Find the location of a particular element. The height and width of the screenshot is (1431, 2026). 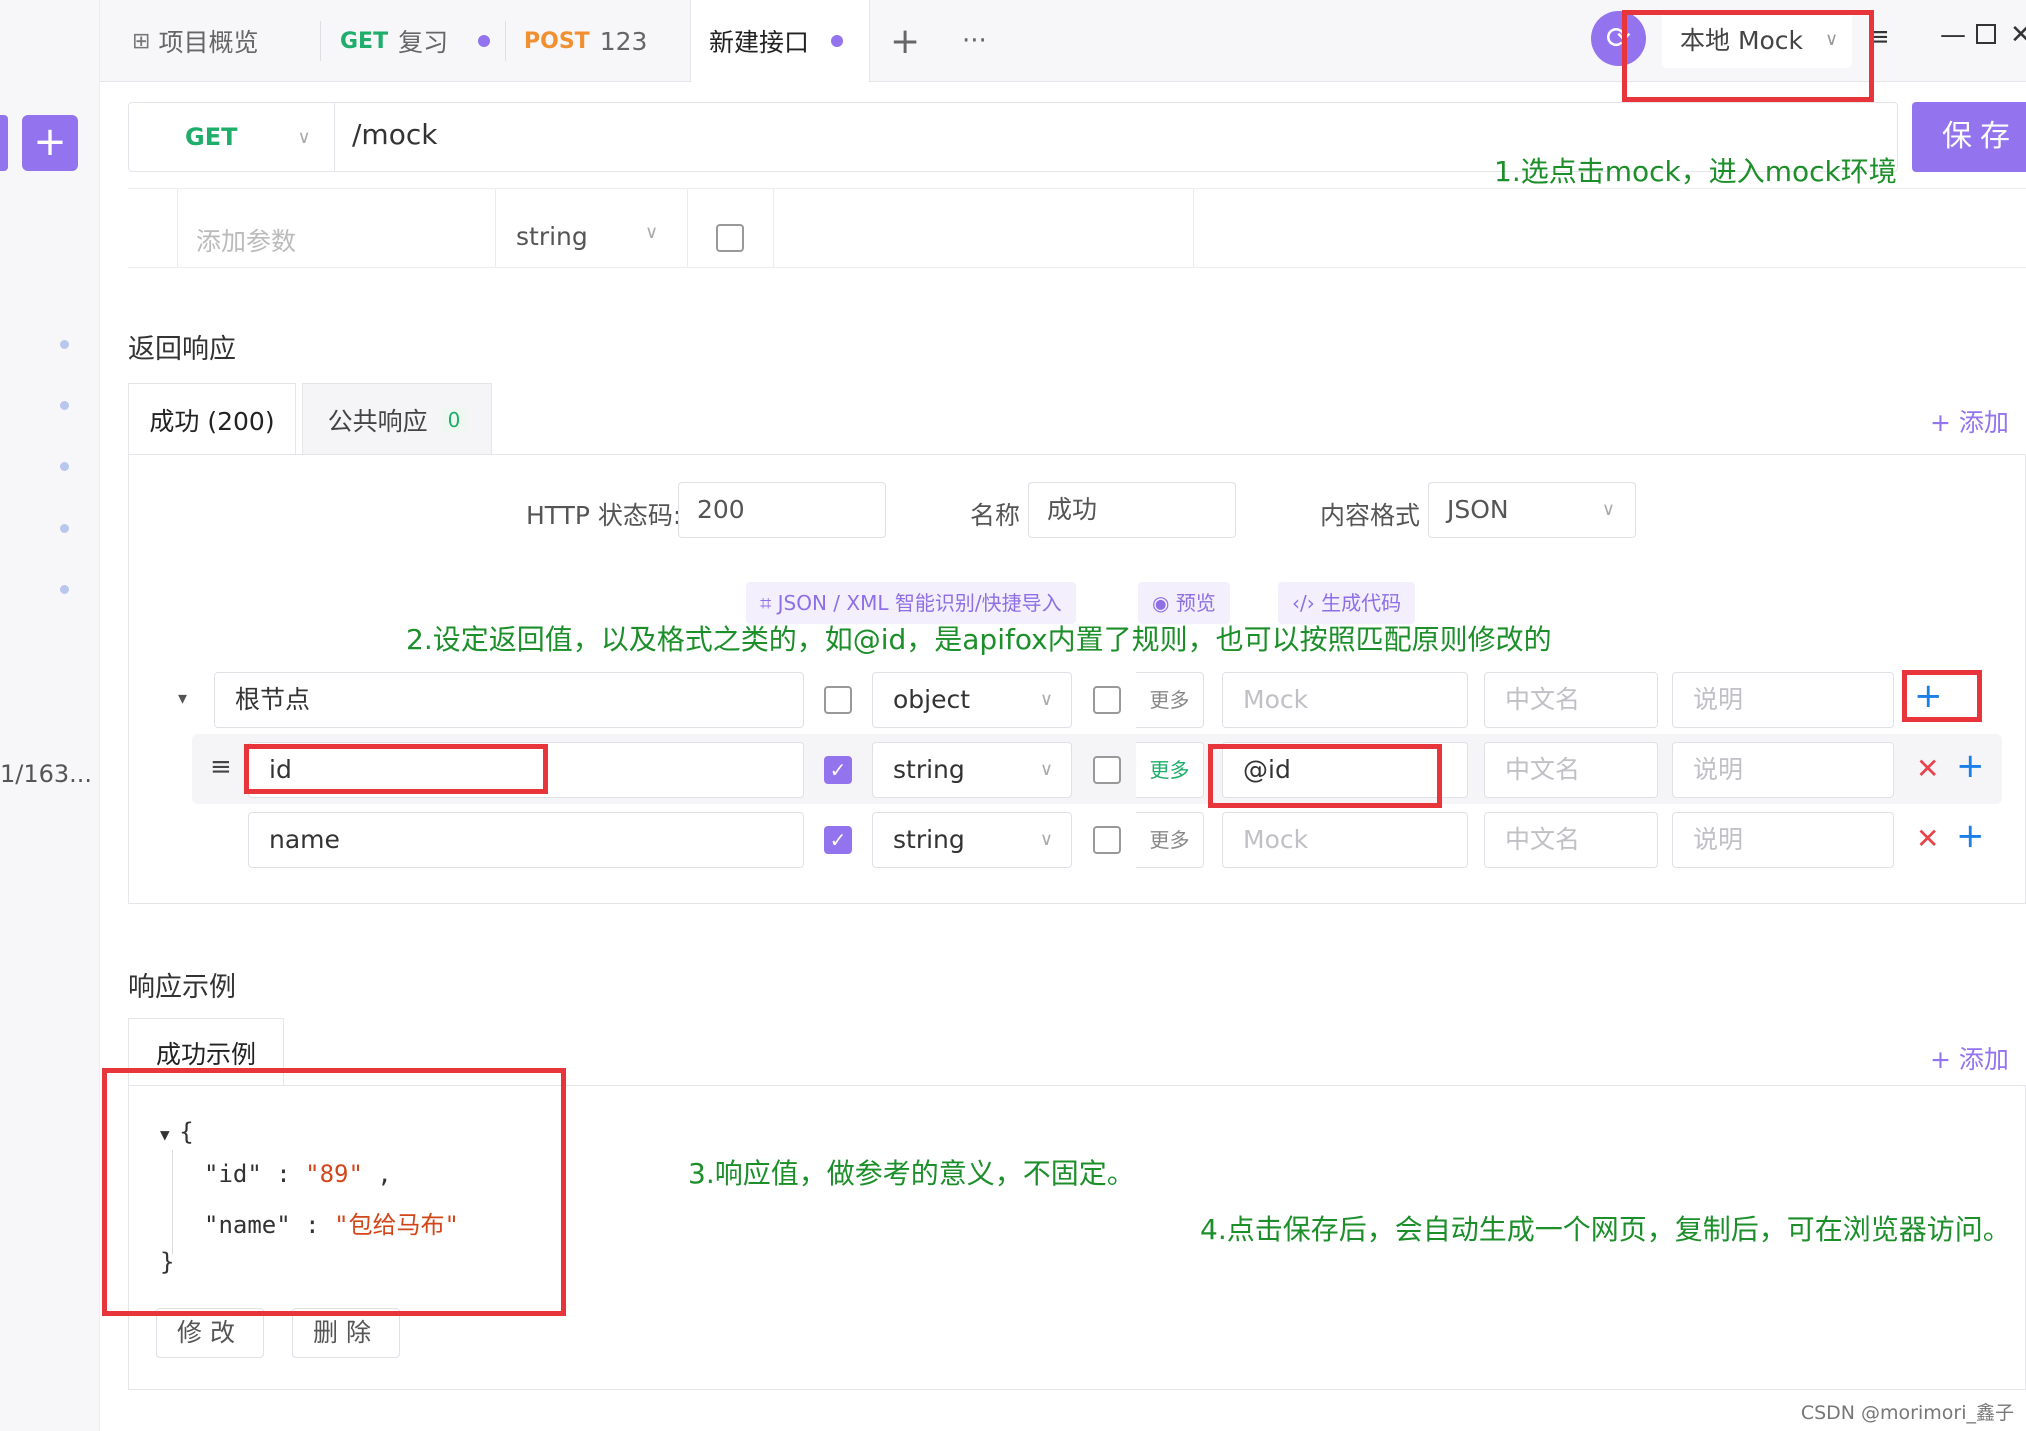

tab-success-200: 成功 (200) is located at coordinates (212, 419).